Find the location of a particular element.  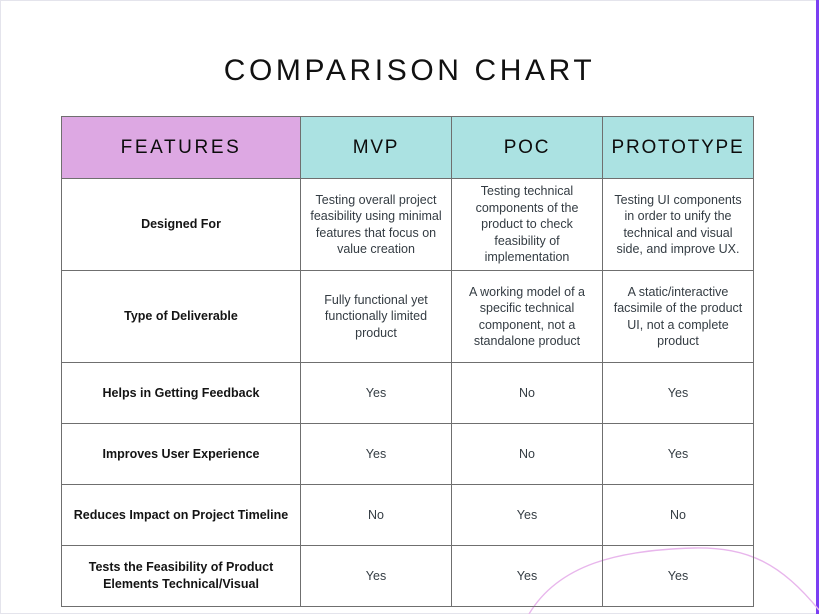

table-row: Helps in Getting Feedback Yes No Yes is located at coordinates (407, 393).